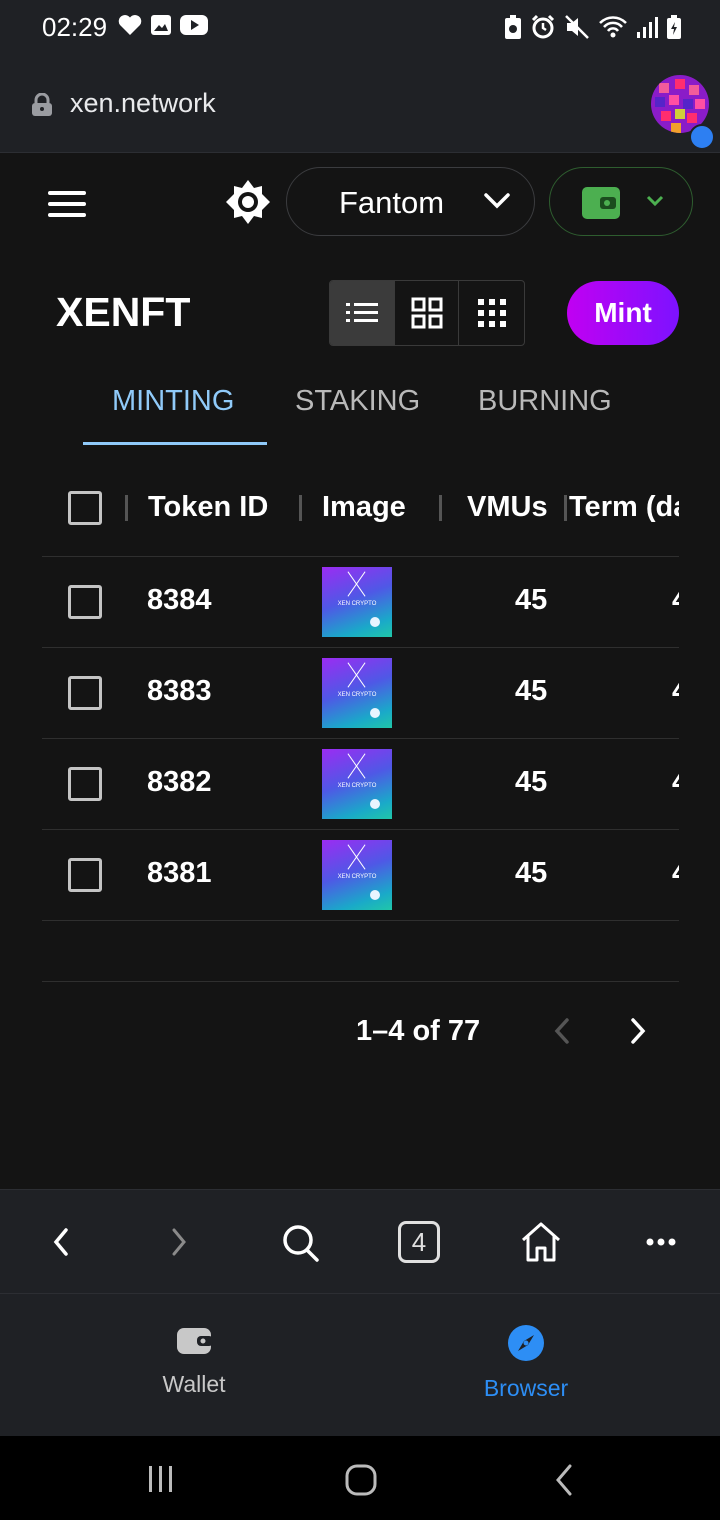 This screenshot has height=1520, width=720. I want to click on mute-icon, so click(577, 27).